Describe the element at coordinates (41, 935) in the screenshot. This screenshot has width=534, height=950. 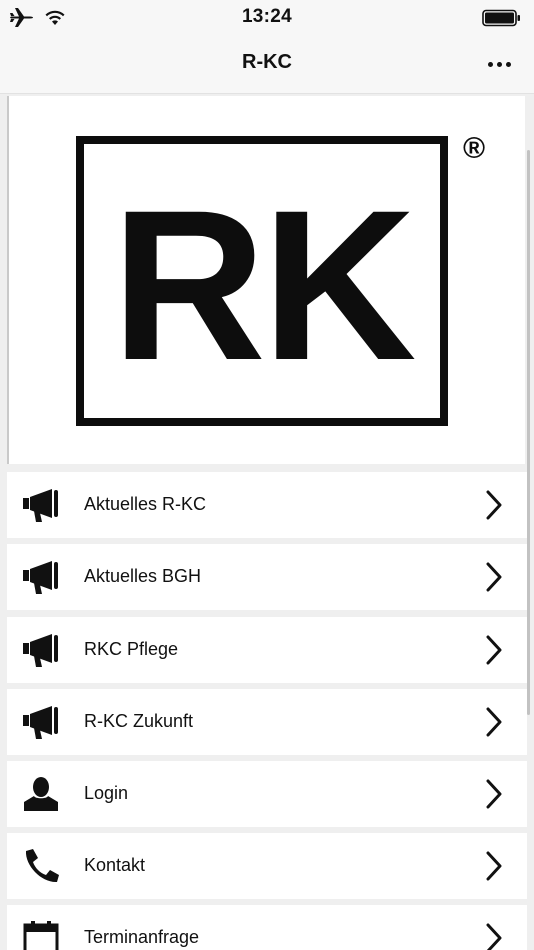
I see `calendar-icon` at that location.